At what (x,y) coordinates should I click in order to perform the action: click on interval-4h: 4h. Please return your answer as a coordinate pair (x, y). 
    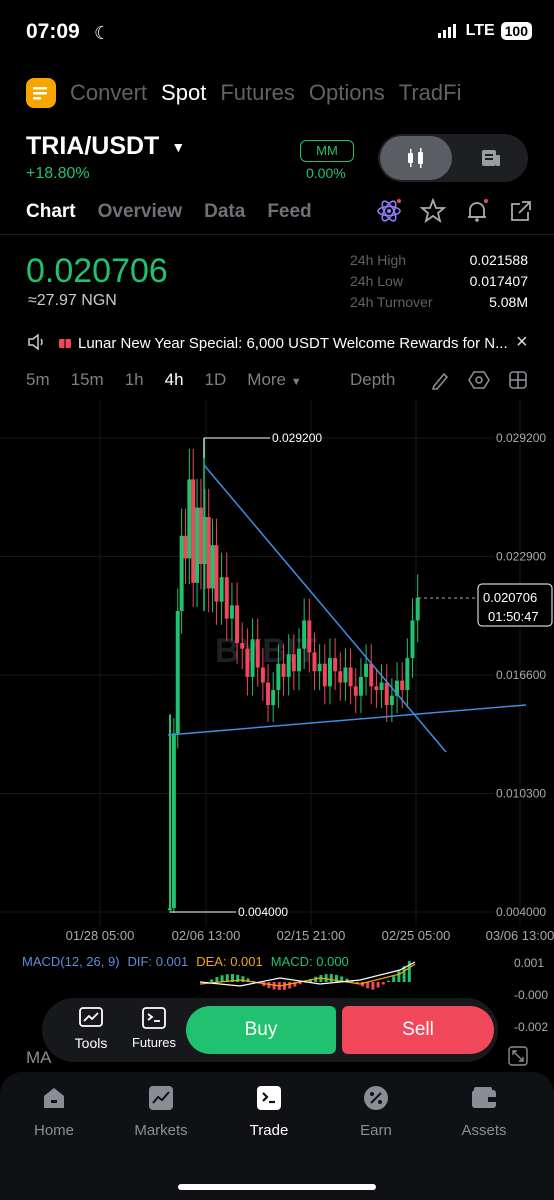
    Looking at the image, I should click on (174, 380).